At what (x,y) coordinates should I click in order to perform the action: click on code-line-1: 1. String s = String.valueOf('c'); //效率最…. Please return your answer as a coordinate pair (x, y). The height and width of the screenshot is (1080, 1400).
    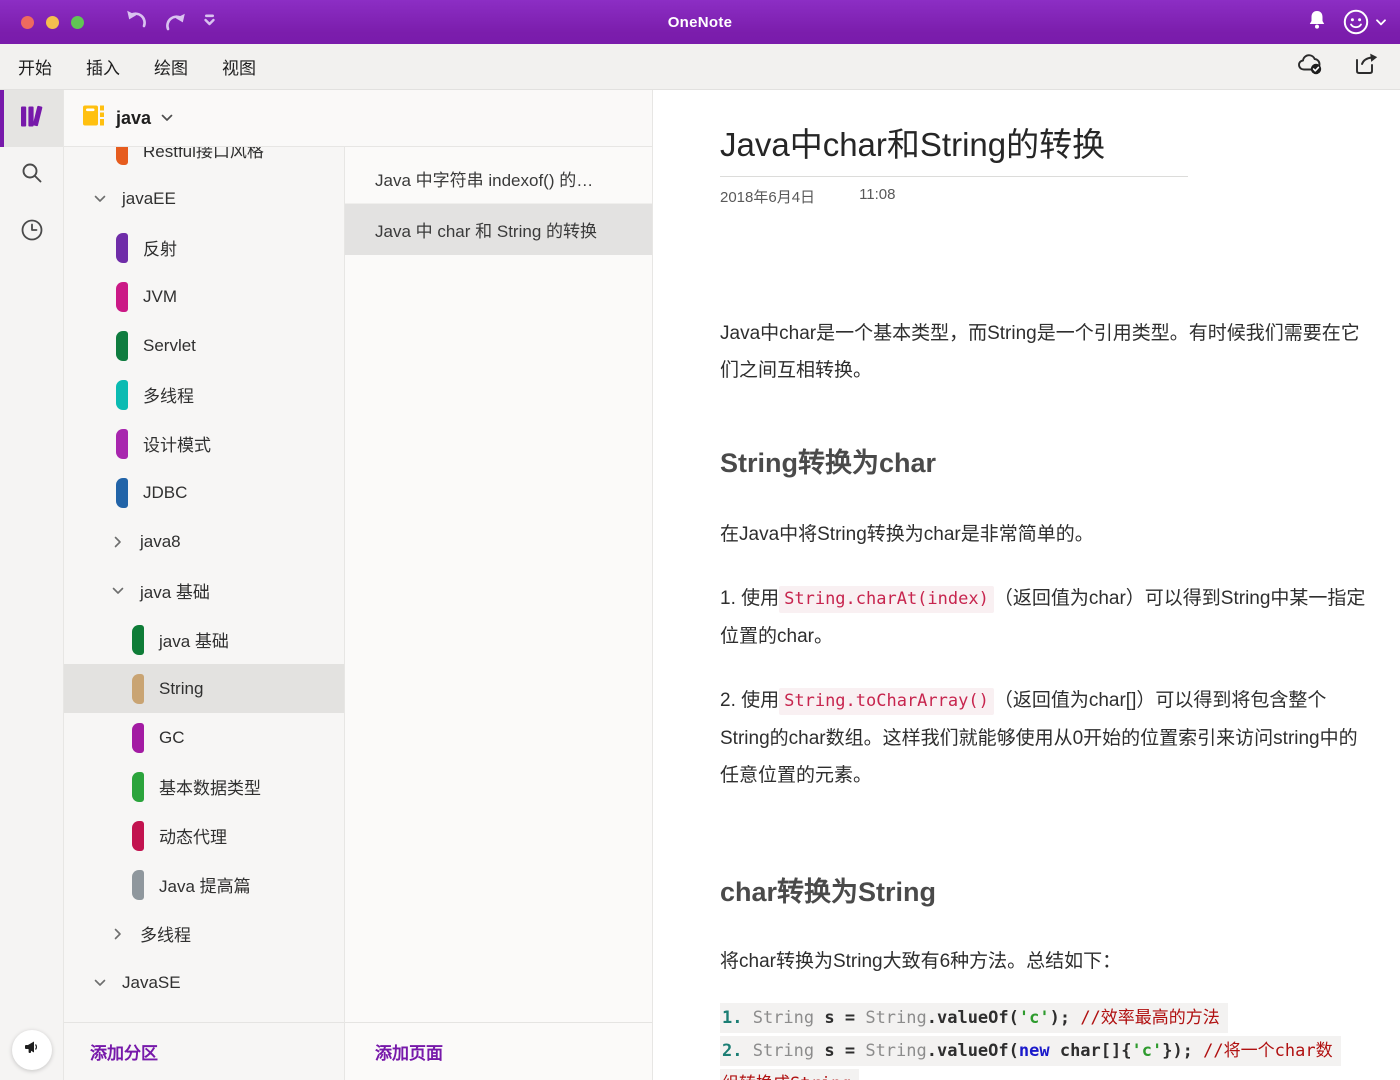
    Looking at the image, I should click on (1040, 1018).